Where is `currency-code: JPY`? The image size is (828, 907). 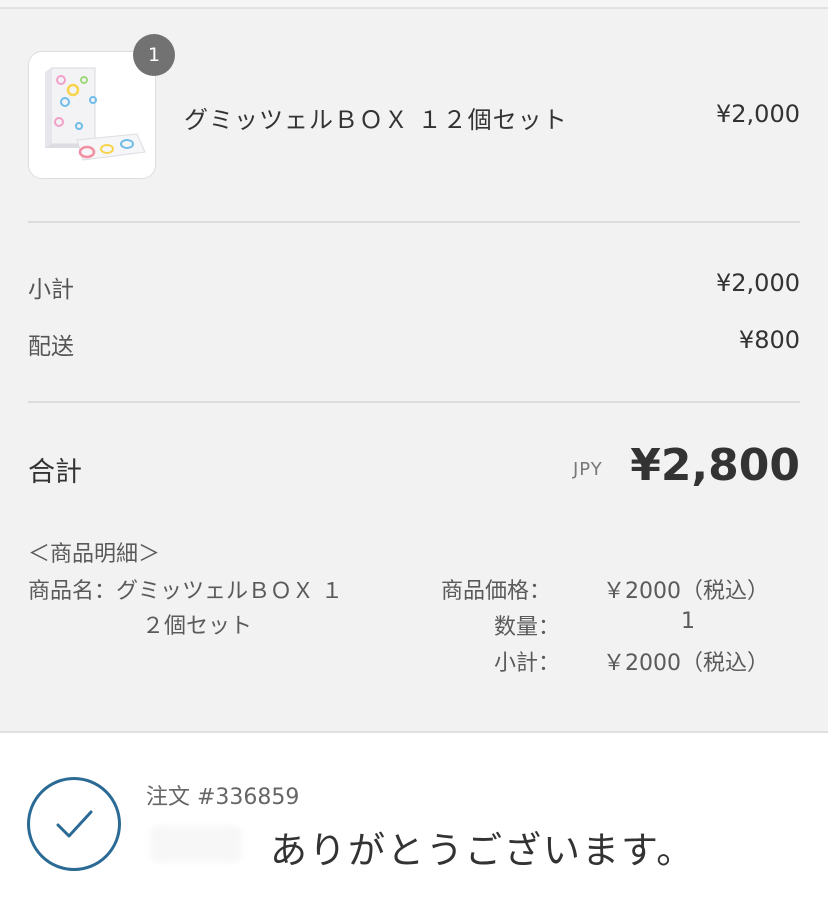
currency-code: JPY is located at coordinates (588, 469).